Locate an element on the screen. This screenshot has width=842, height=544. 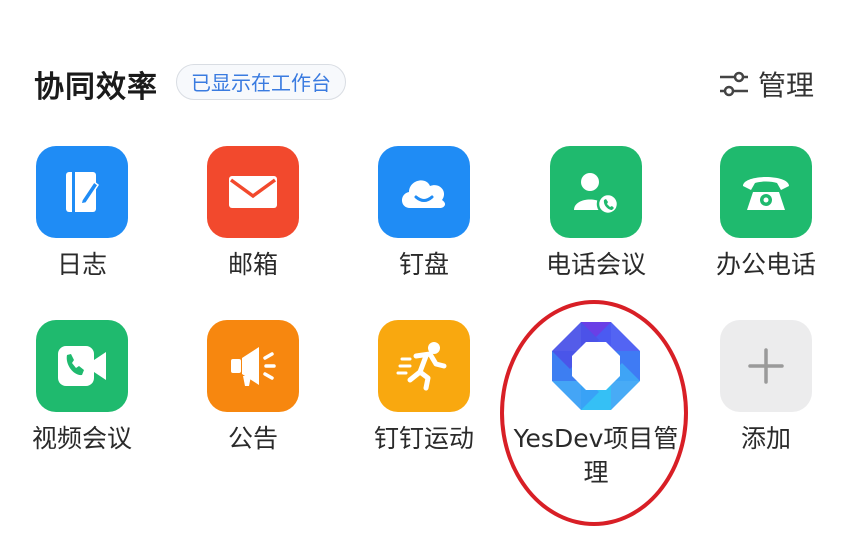
plus-icon is located at coordinates (766, 366).